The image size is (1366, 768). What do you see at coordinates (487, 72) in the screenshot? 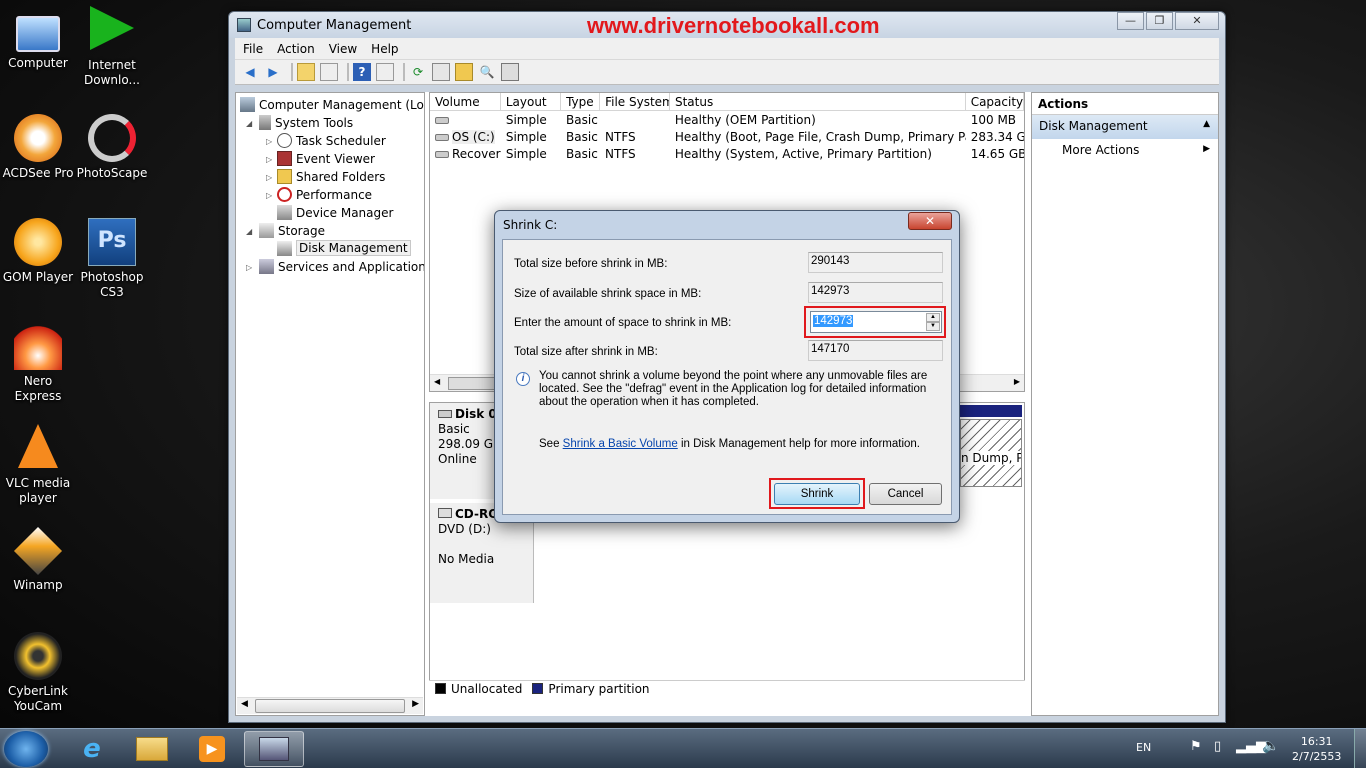
I see `search-icon: 🔍` at bounding box center [487, 72].